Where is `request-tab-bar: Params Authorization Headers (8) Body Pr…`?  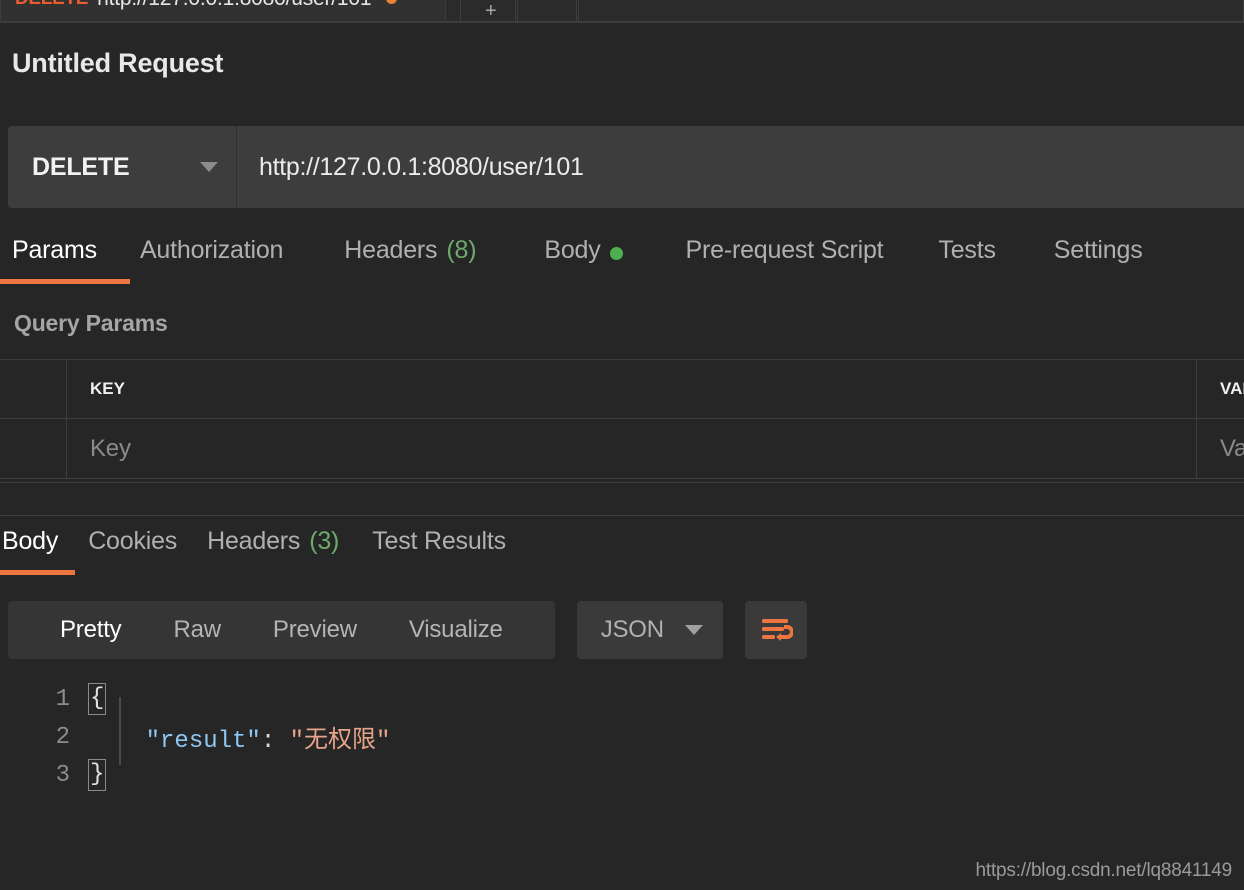 request-tab-bar: Params Authorization Headers (8) Body Pr… is located at coordinates (622, 258).